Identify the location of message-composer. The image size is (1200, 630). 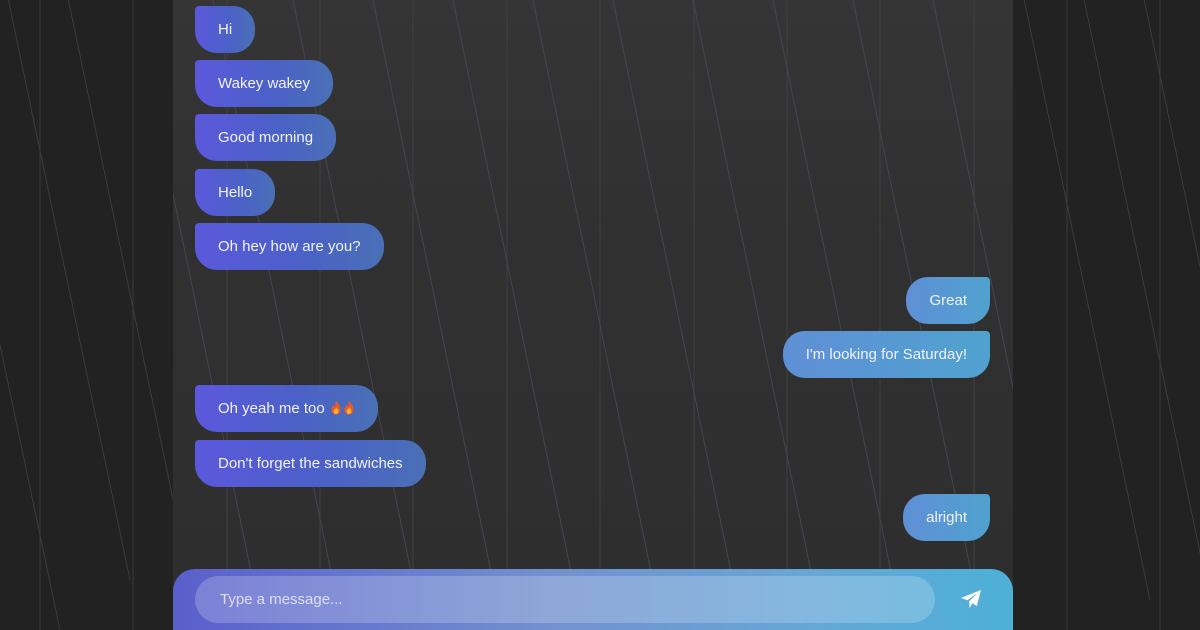
(593, 599).